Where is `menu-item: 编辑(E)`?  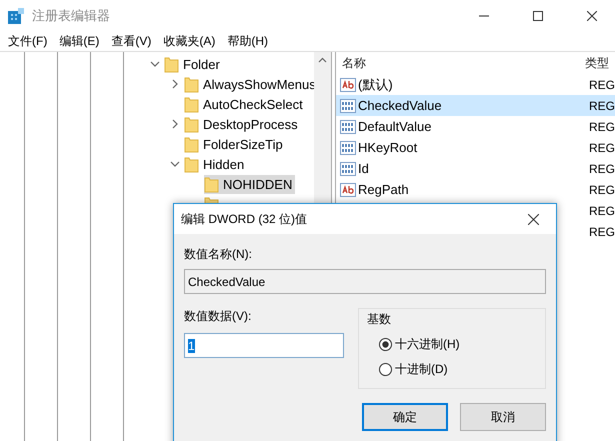
menu-item: 编辑(E) is located at coordinates (79, 41).